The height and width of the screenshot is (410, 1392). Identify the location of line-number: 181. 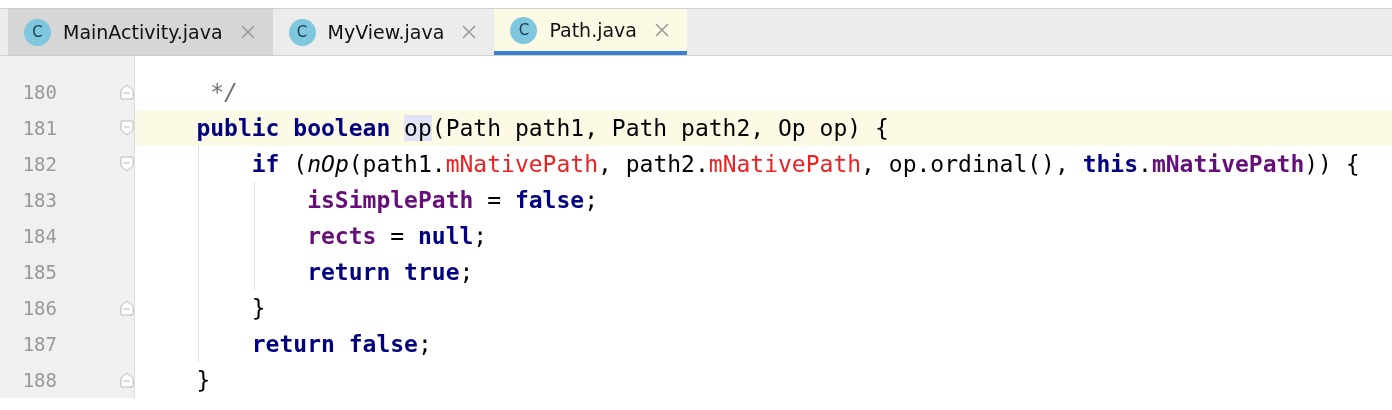
(39, 128).